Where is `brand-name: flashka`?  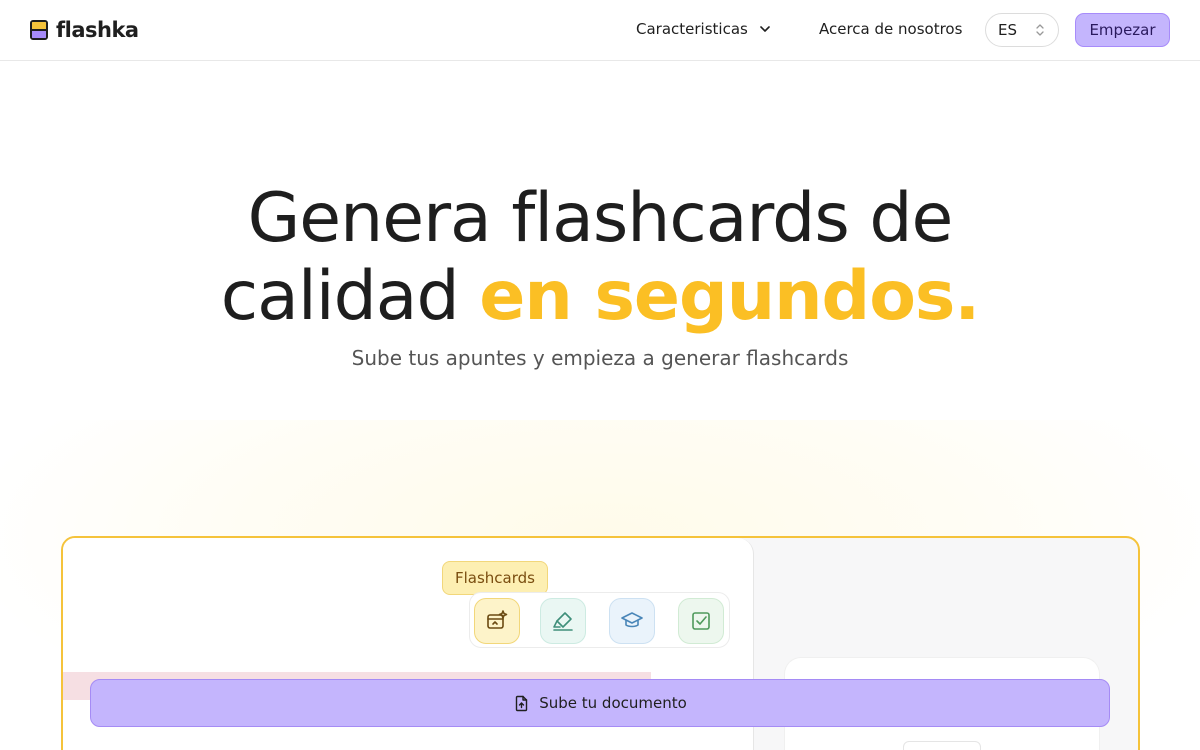
brand-name: flashka is located at coordinates (97, 30).